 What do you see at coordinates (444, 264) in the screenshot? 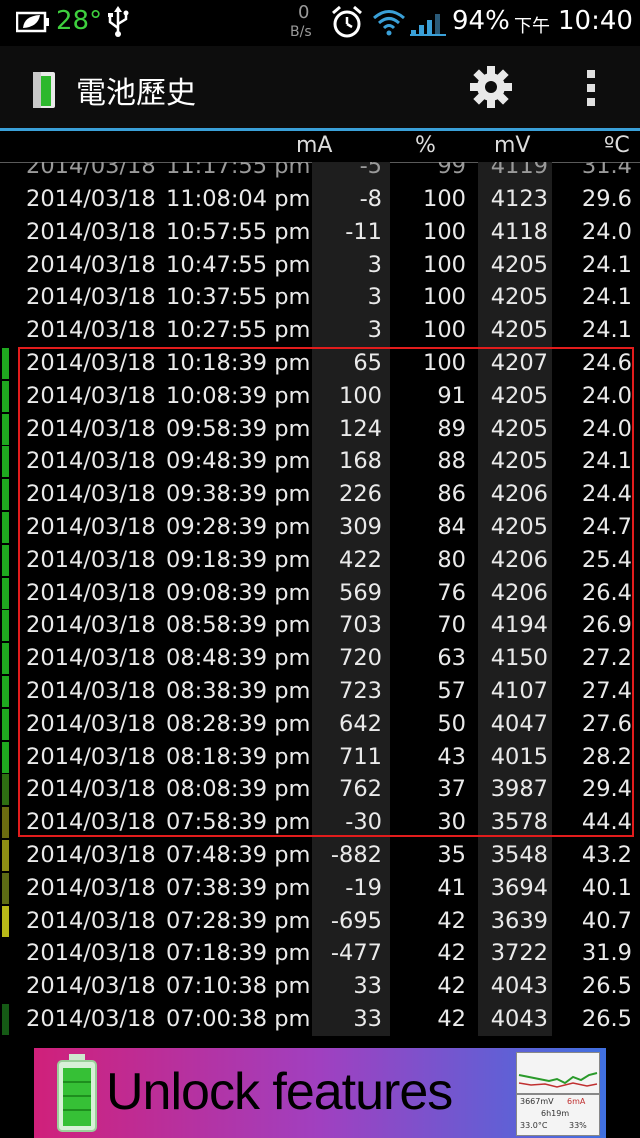
I see `row-percent: 100` at bounding box center [444, 264].